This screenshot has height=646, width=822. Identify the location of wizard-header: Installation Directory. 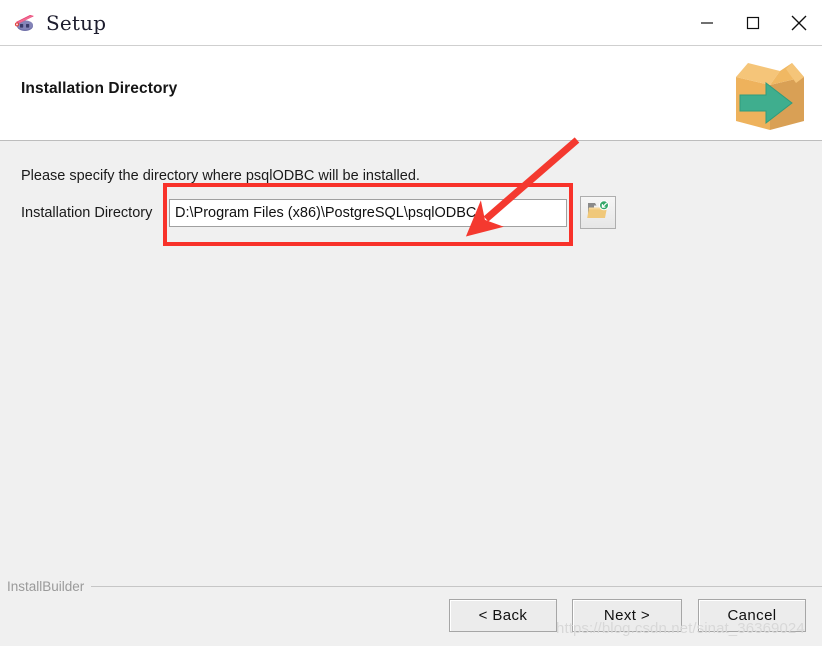
(411, 93).